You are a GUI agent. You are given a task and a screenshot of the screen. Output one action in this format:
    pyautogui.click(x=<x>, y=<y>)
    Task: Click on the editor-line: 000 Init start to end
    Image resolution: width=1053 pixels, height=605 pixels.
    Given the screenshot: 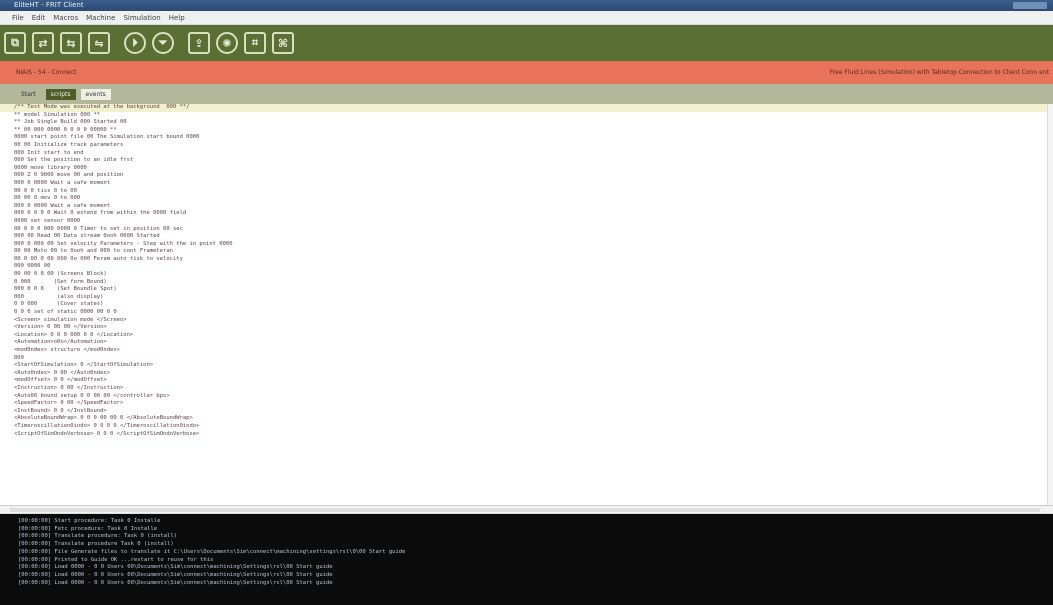 What is the action you would take?
    pyautogui.click(x=49, y=152)
    